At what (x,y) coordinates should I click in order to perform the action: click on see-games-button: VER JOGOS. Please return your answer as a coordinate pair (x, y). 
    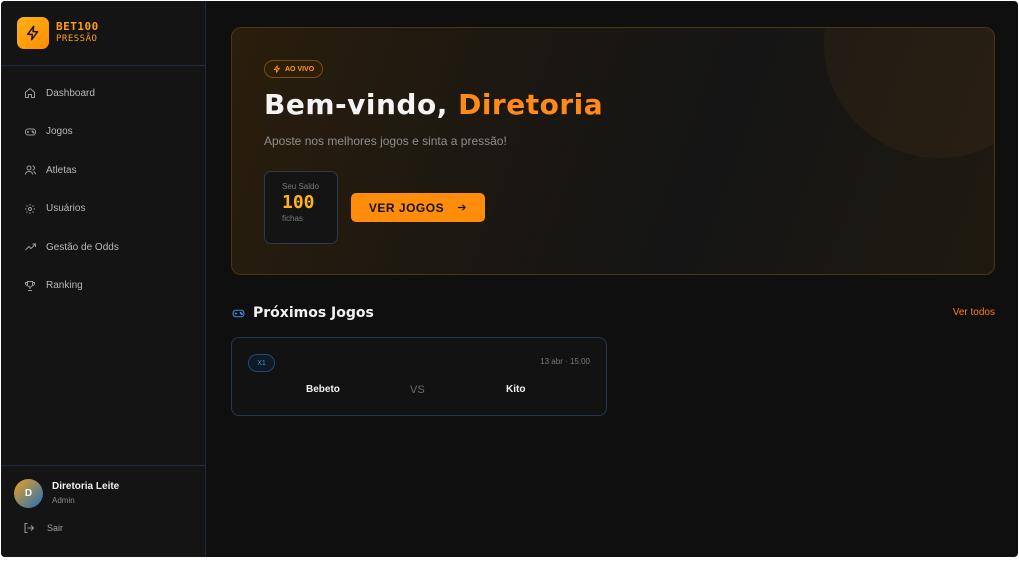
    Looking at the image, I should click on (418, 207).